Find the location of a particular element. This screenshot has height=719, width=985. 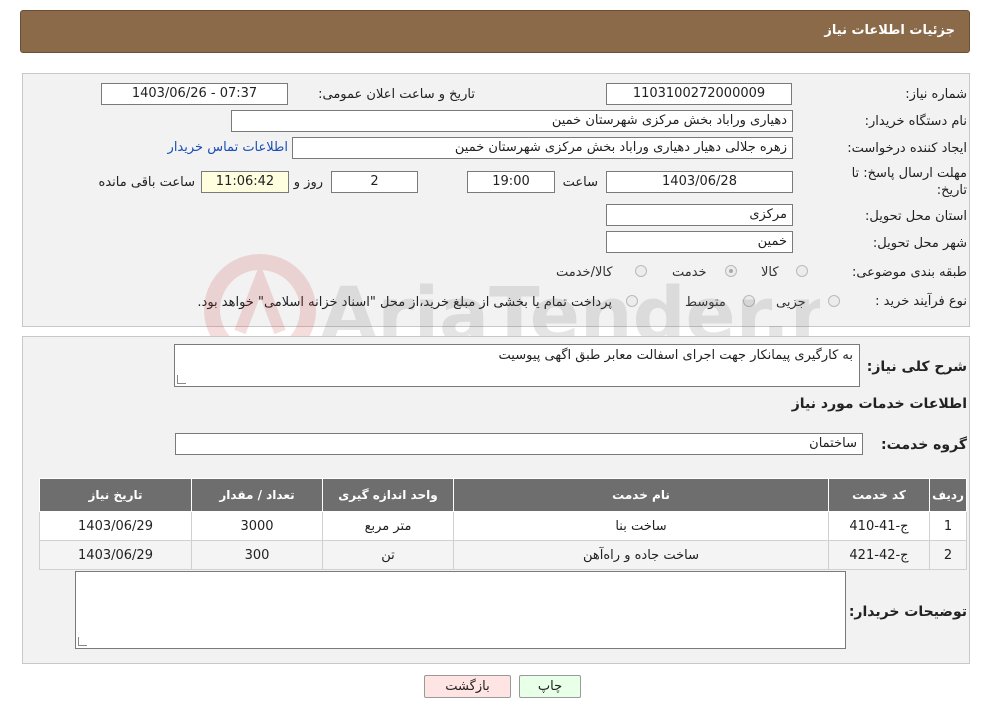

col-service-code: کد خدمت is located at coordinates (879, 495).